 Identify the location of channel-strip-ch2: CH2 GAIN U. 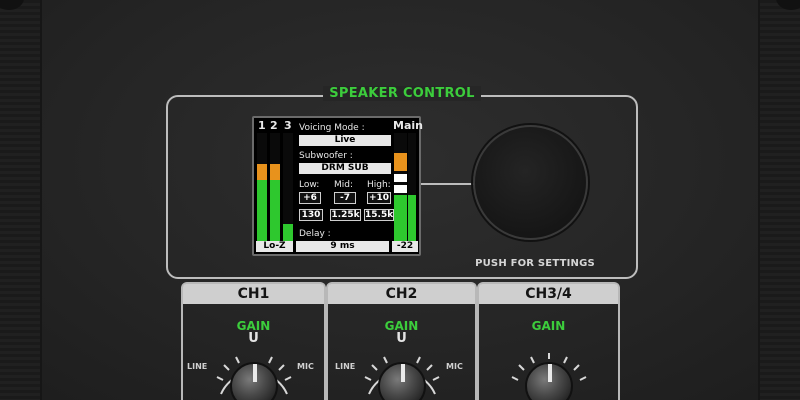
(401, 341).